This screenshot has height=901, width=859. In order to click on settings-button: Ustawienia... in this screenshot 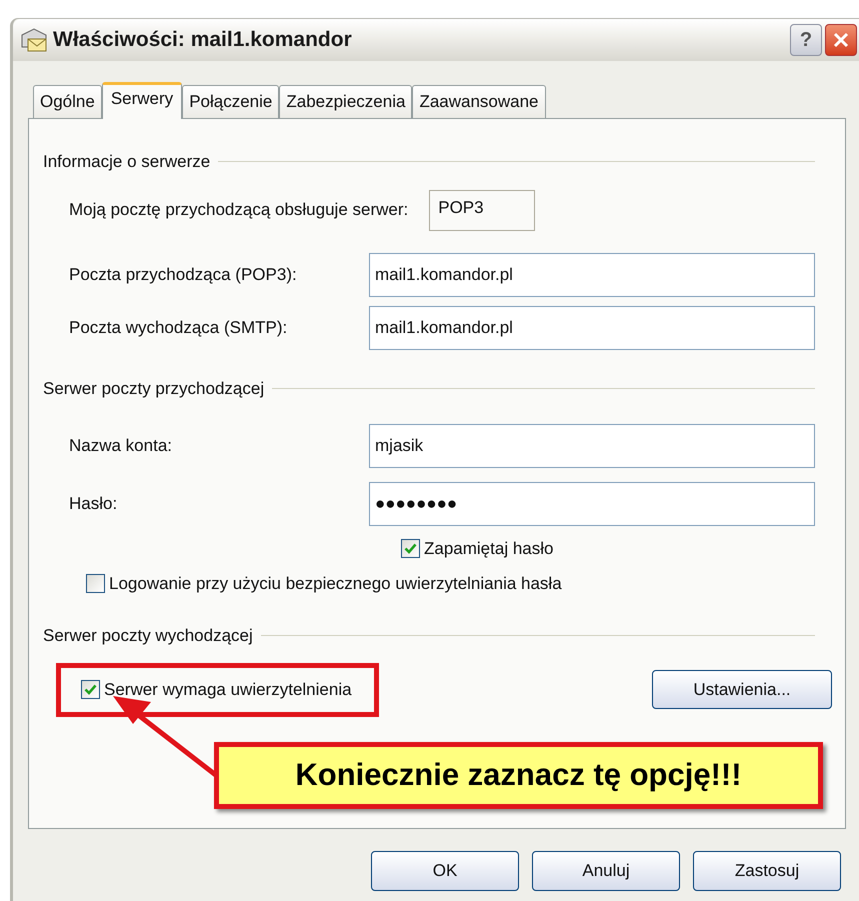, I will do `click(742, 689)`.